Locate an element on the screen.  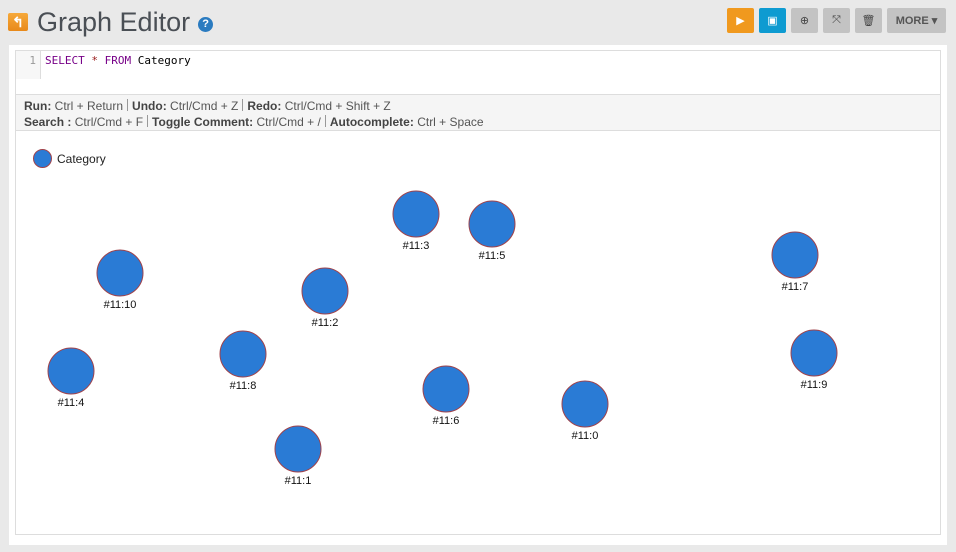
shortcut-key: Search : is located at coordinates (48, 122).